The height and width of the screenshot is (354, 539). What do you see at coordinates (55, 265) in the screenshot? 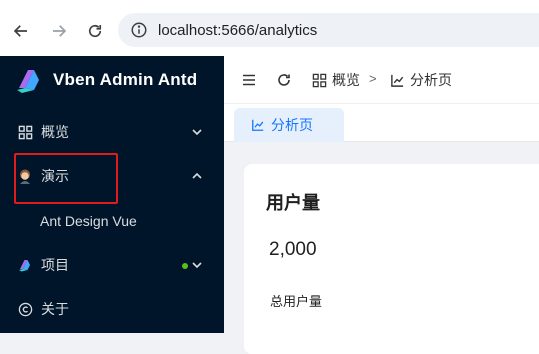
I see `sidebar-item-label: 项目` at bounding box center [55, 265].